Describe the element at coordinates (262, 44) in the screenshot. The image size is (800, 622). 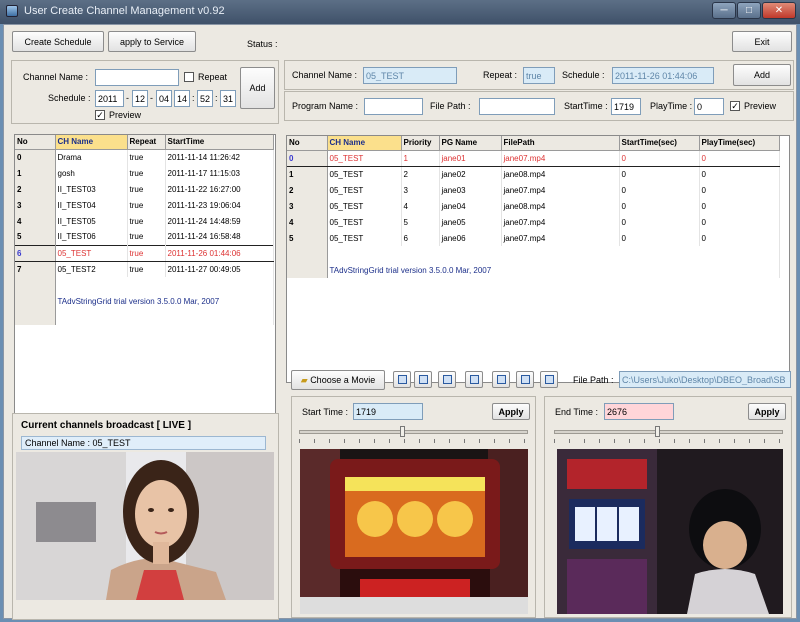
I see `status-label: Status :` at that location.